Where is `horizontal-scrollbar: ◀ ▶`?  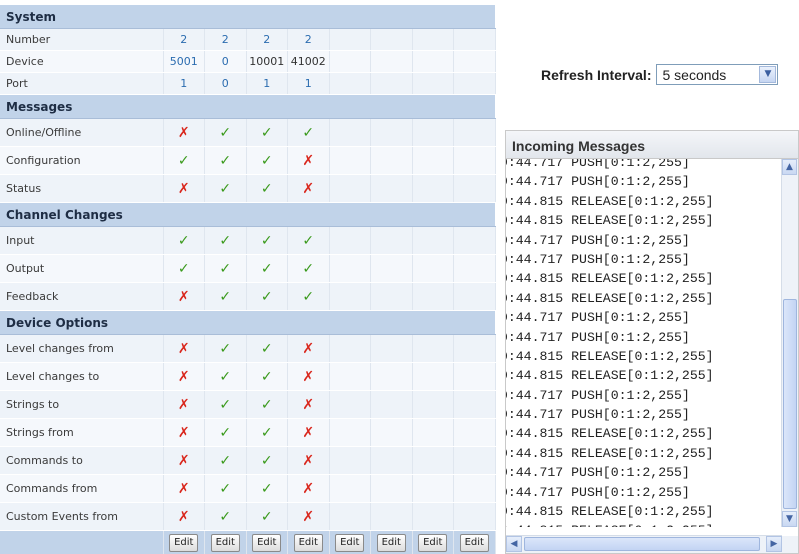
horizontal-scrollbar: ◀ ▶ is located at coordinates (644, 544).